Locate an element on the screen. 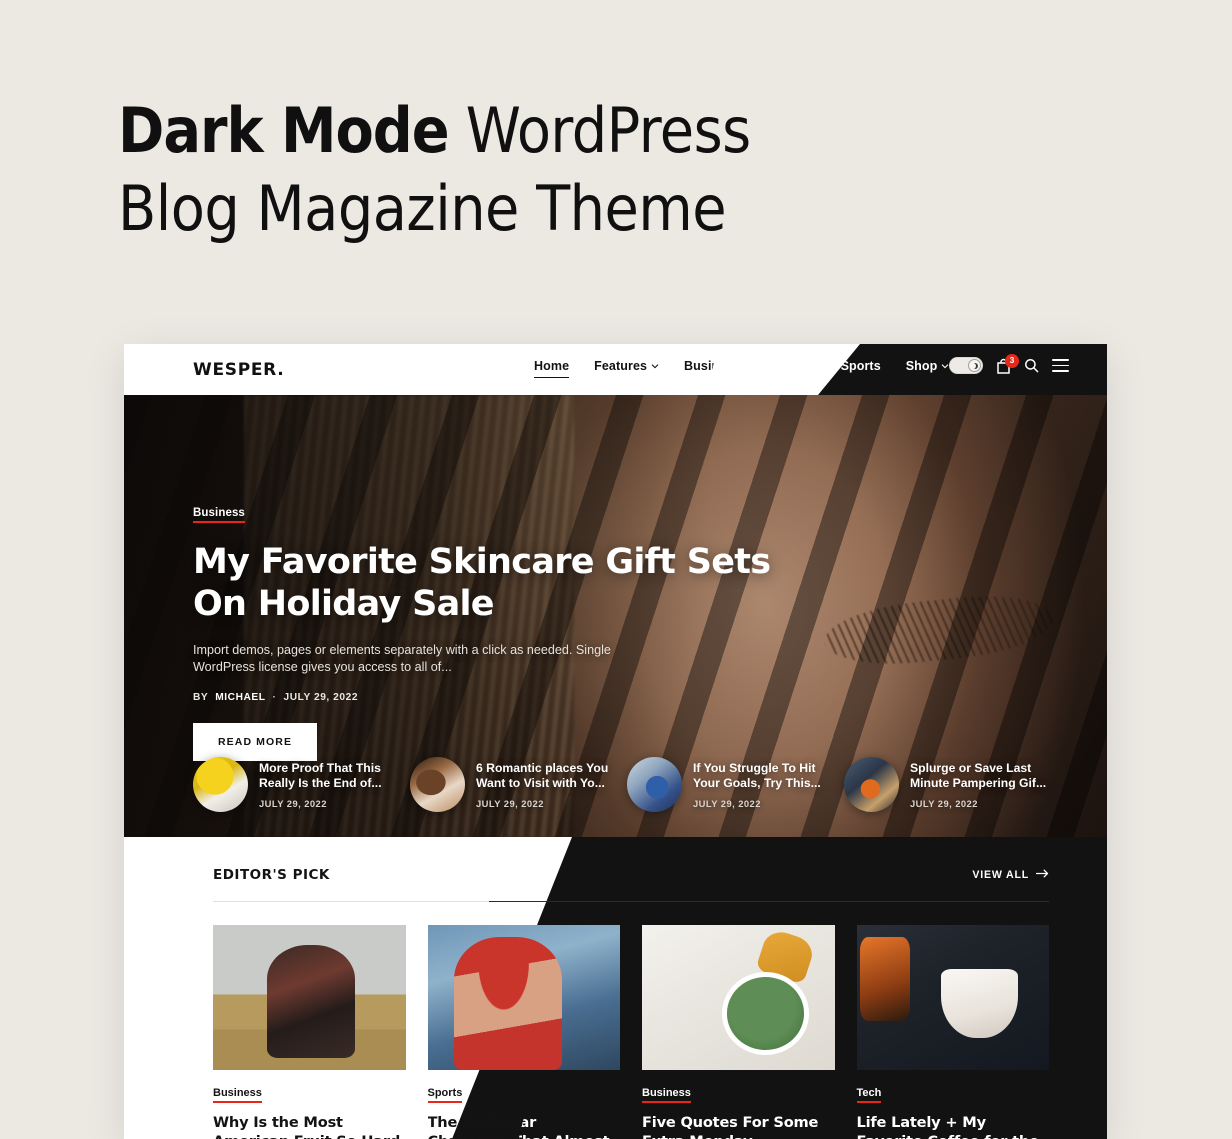 Image resolution: width=1232 pixels, height=1139 pixels. header-tools: 3 is located at coordinates (1009, 363).